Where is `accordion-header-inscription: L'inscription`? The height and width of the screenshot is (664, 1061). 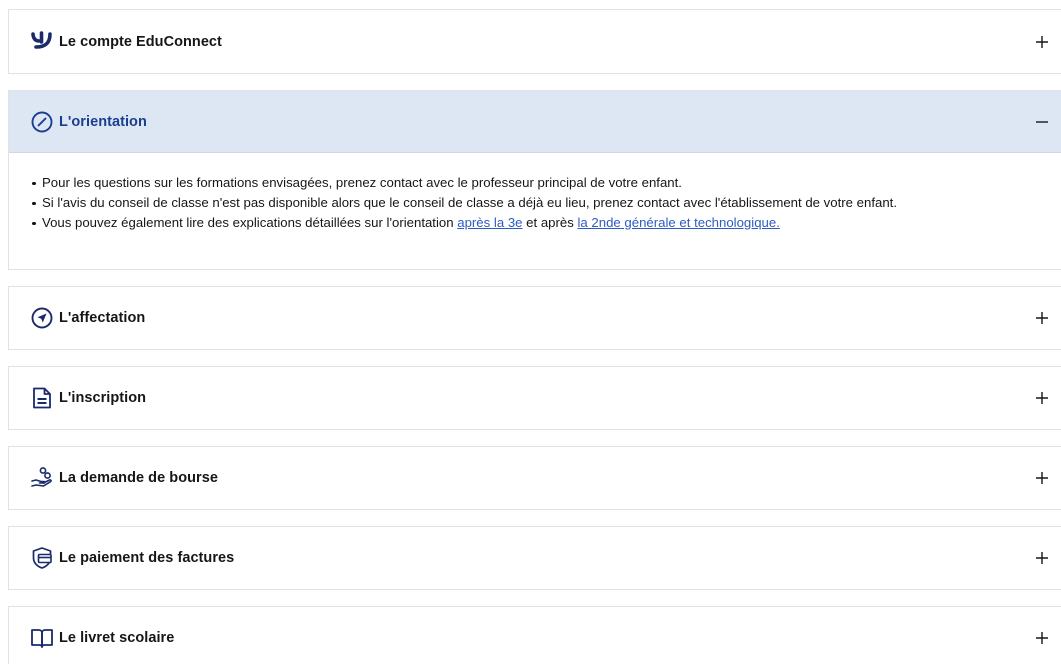 accordion-header-inscription: L'inscription is located at coordinates (535, 398).